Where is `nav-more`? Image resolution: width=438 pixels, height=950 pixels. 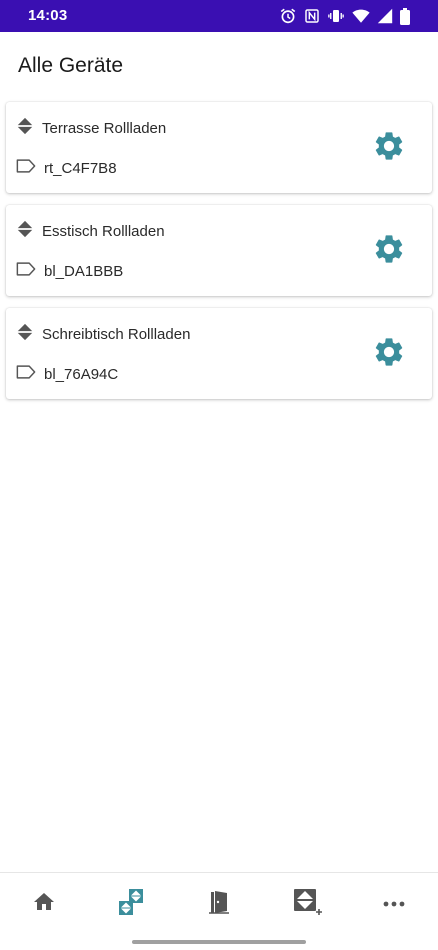 nav-more is located at coordinates (394, 904).